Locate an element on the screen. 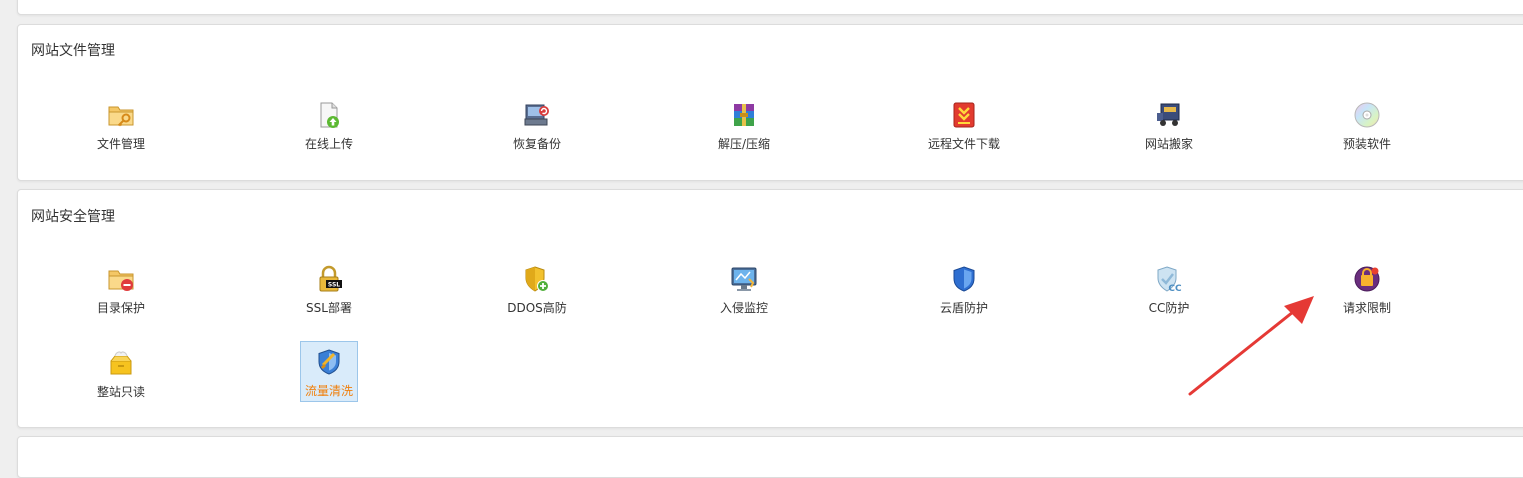 The width and height of the screenshot is (1523, 478). intrusion-monitor-button: 入侵监控 is located at coordinates (744, 292).